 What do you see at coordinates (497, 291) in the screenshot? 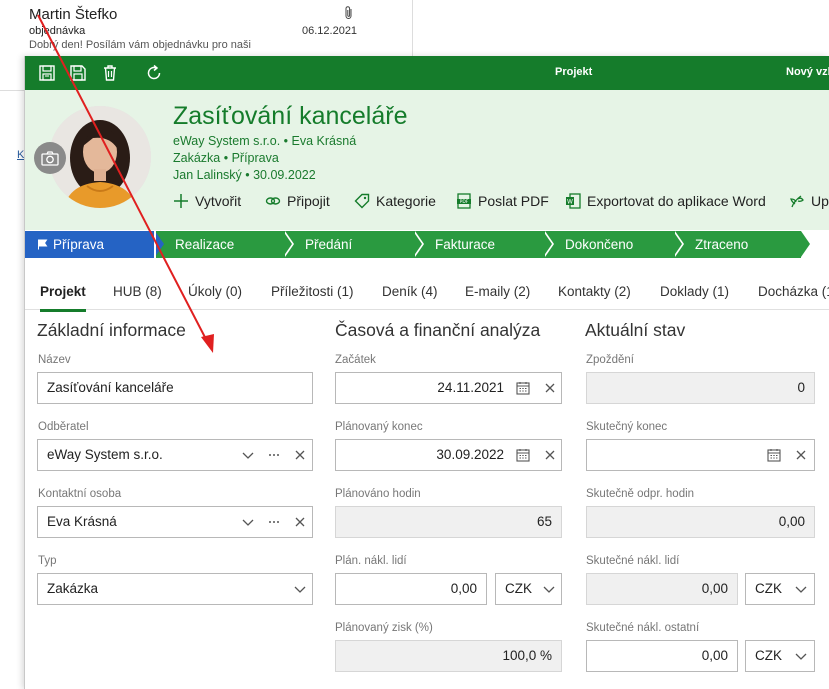
I see `tab-emaily: E-maily (2)` at bounding box center [497, 291].